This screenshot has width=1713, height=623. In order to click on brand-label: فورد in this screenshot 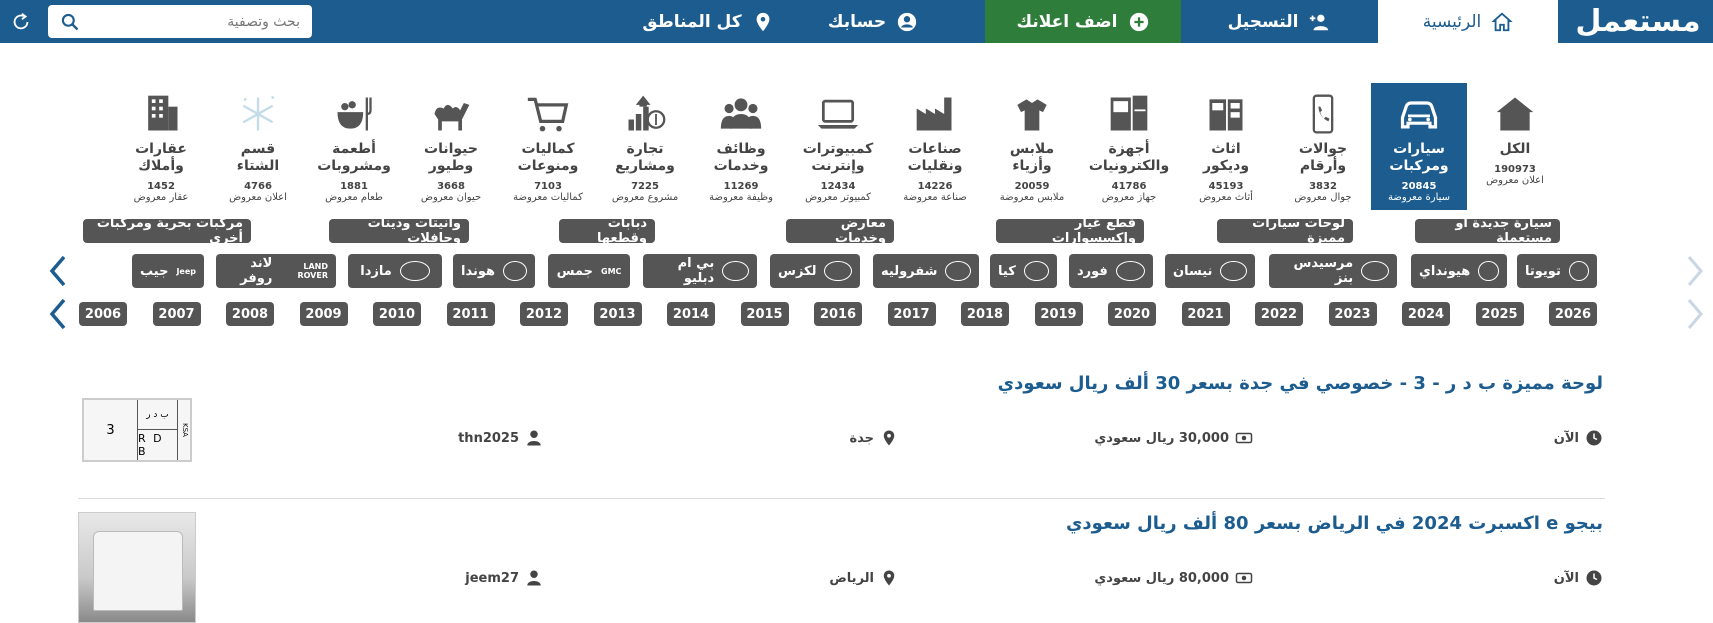, I will do `click(1092, 271)`.